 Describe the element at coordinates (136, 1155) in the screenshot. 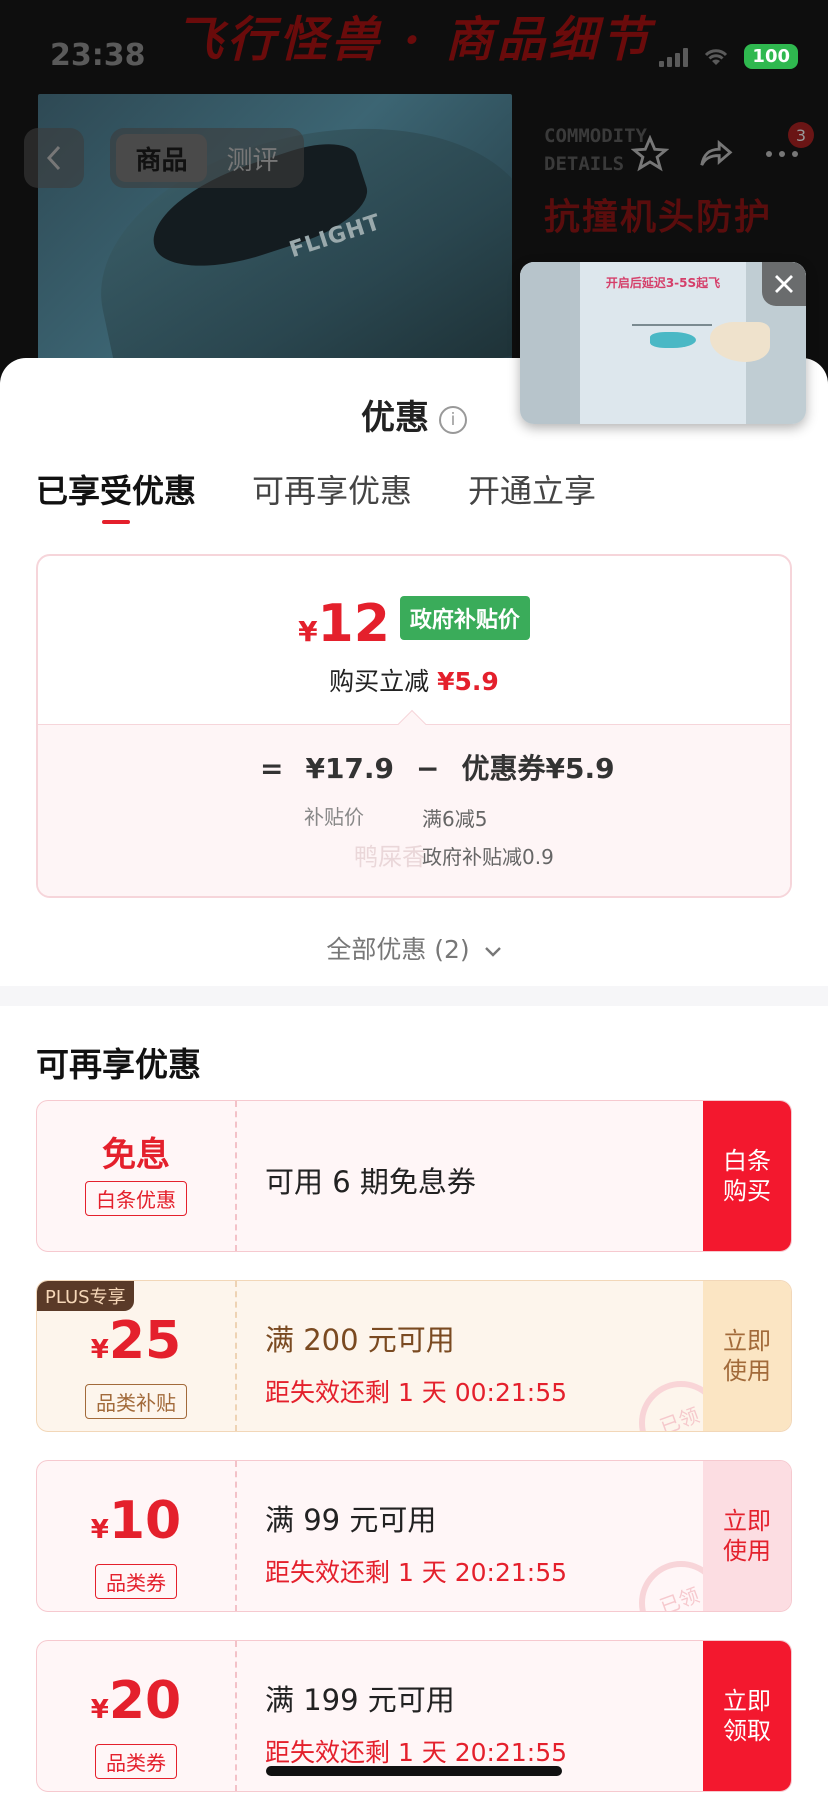

I see `coupon-amount: 免息` at that location.